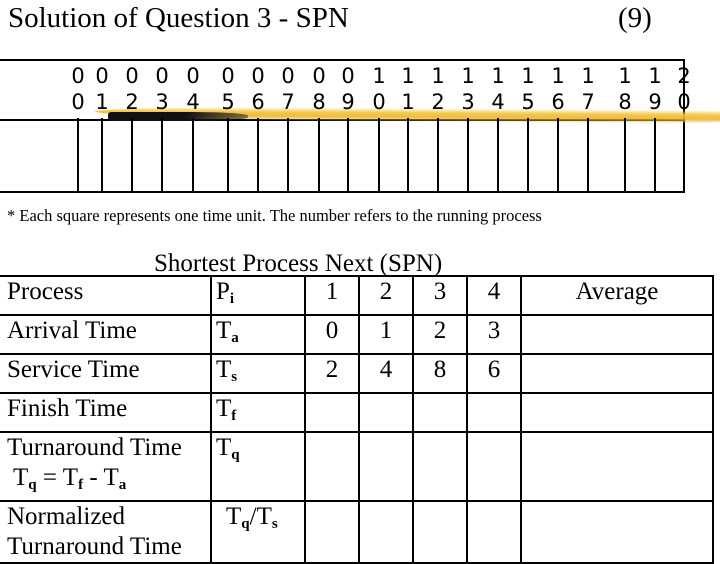 This screenshot has height=564, width=720. Describe the element at coordinates (357, 295) in the screenshot. I see `table-row: Process Pi 1 2 3 4 Average` at that location.